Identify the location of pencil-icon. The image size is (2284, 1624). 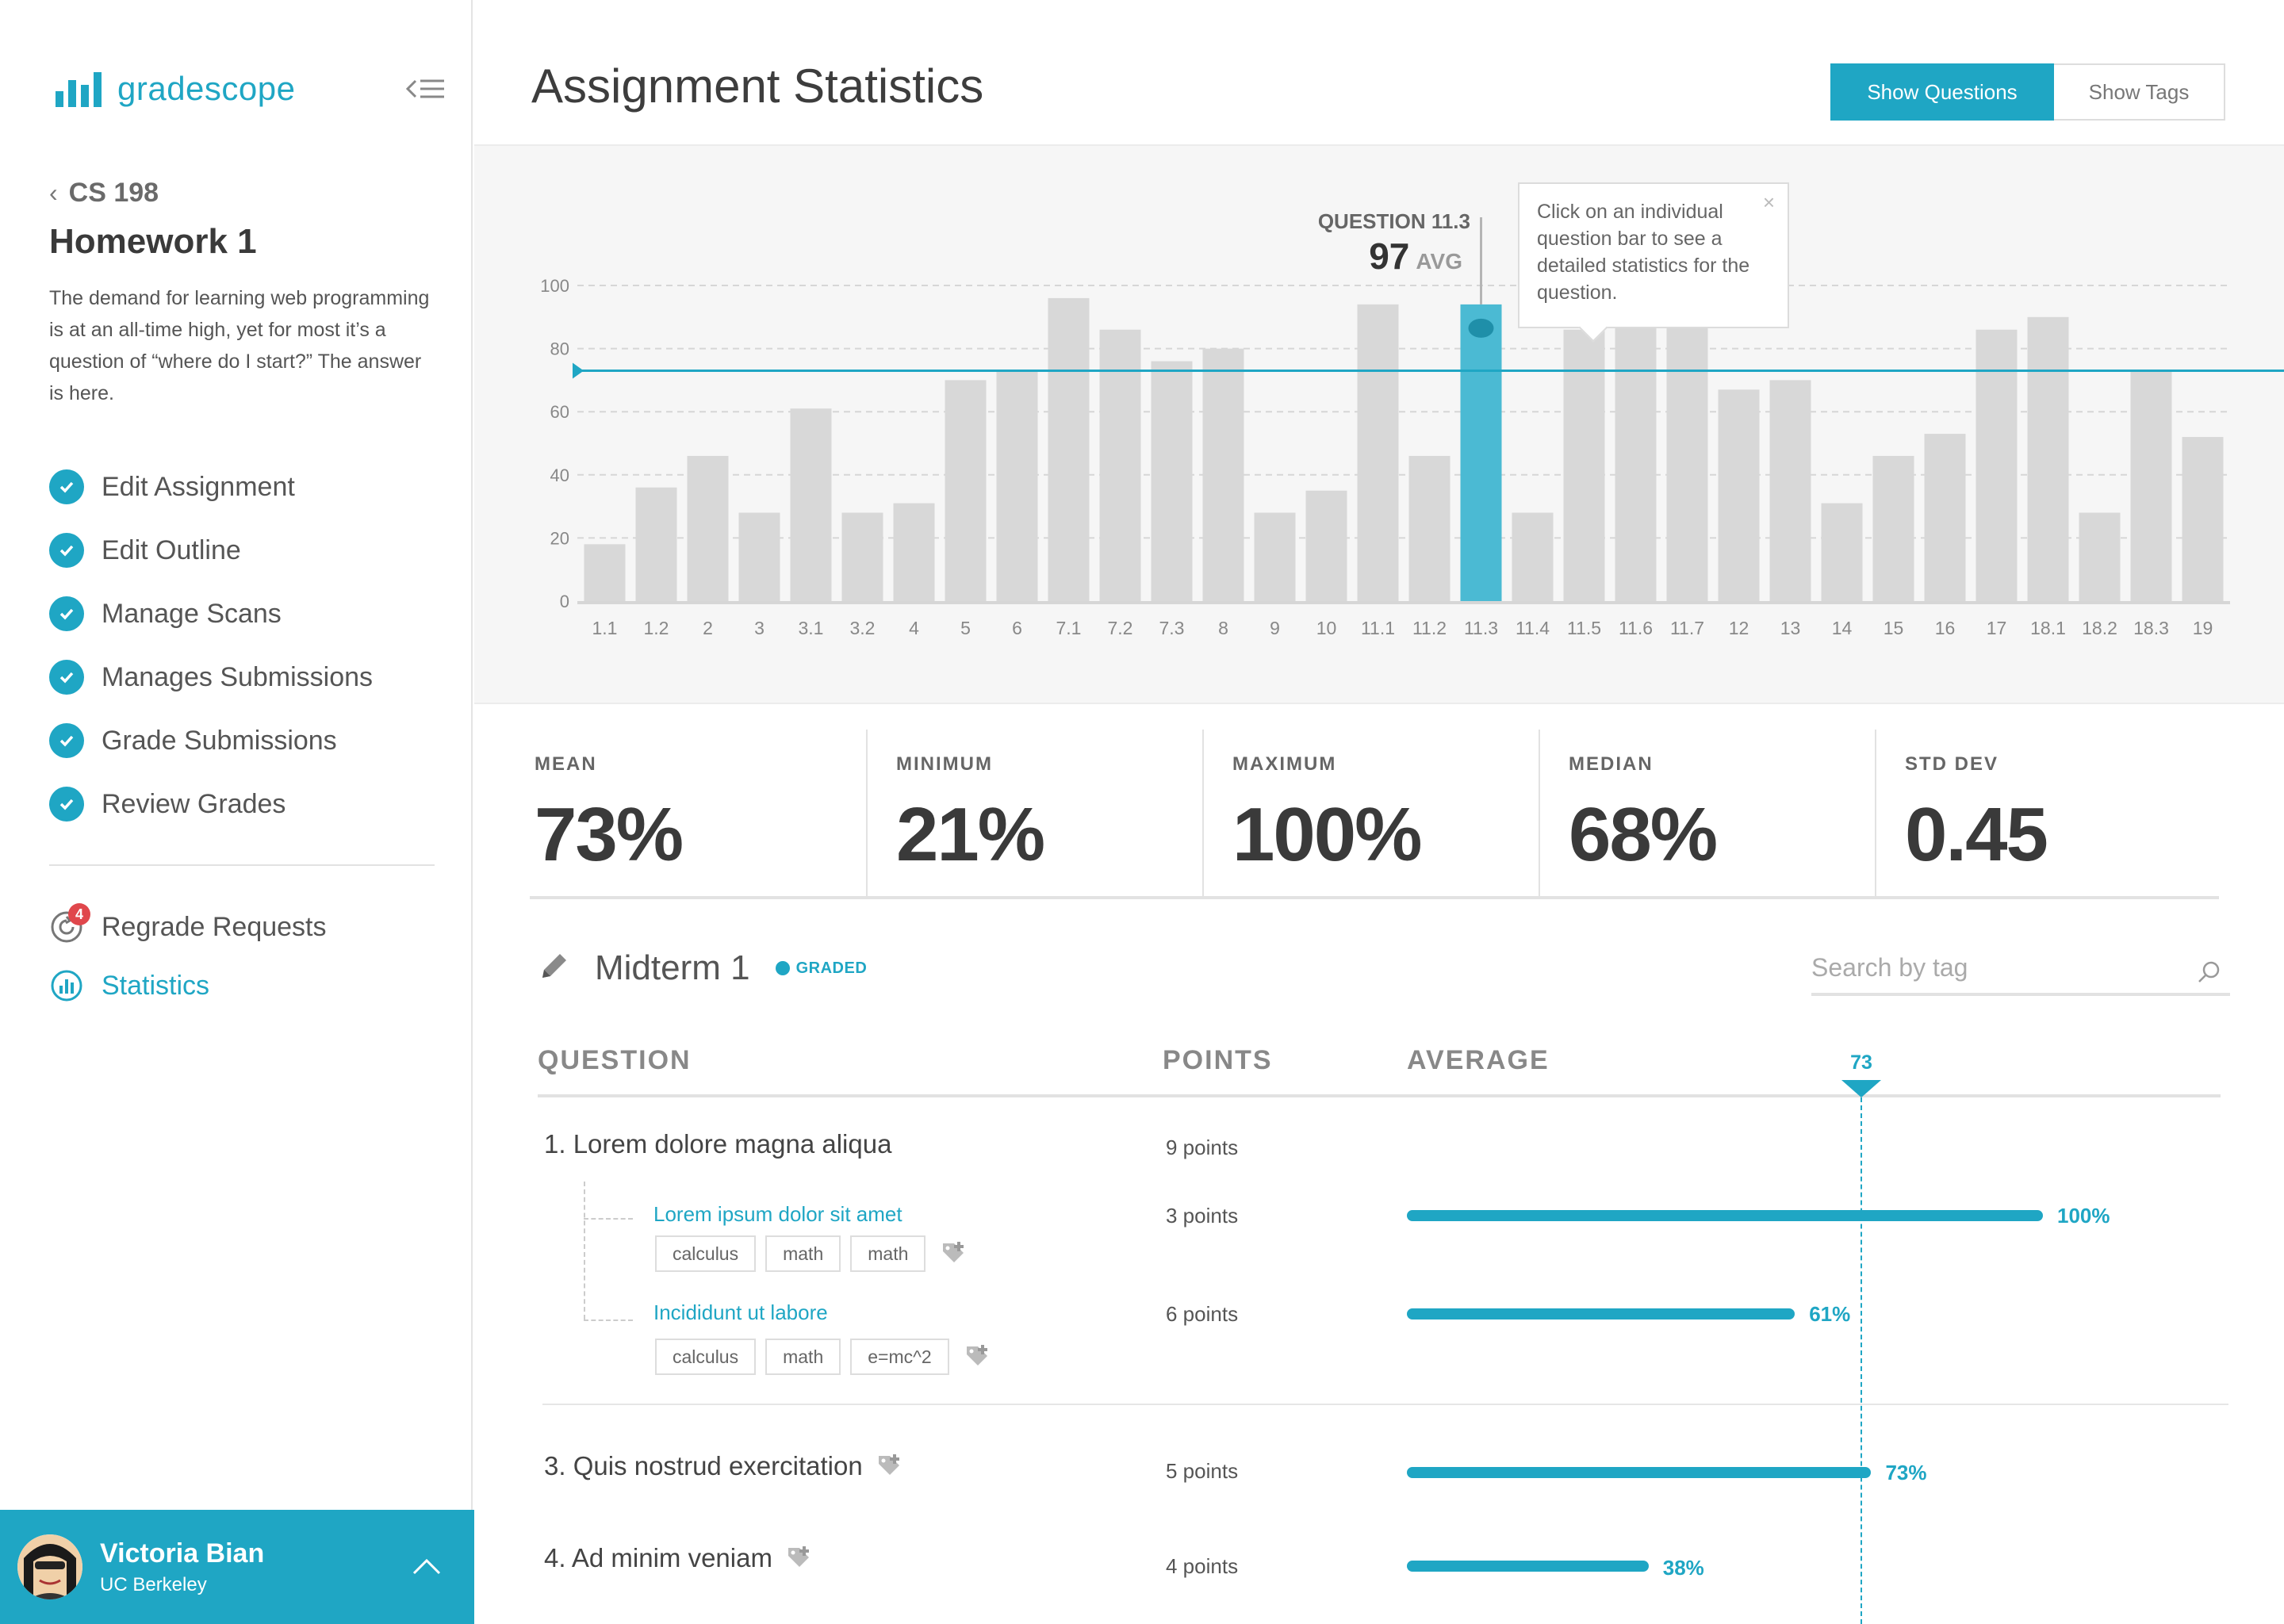
(553, 969).